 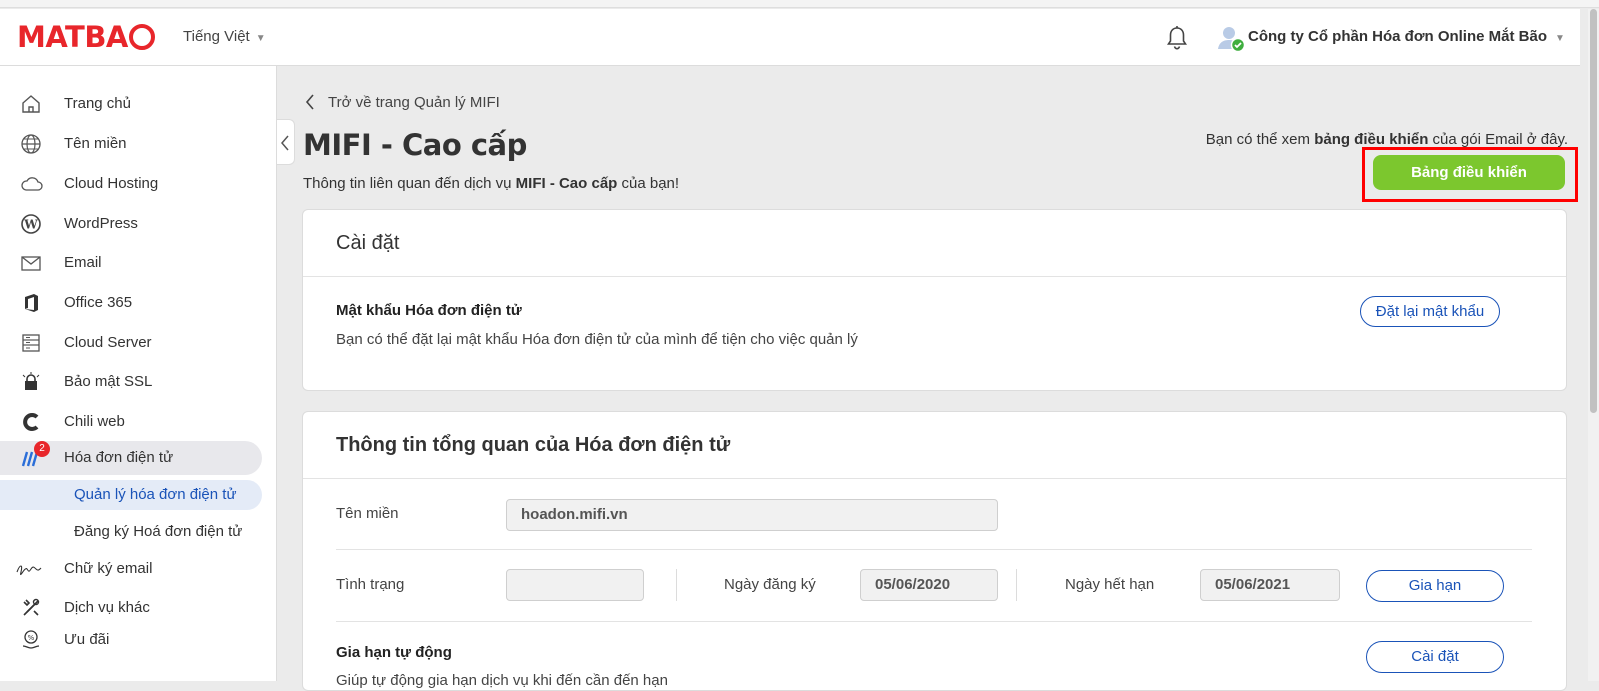 What do you see at coordinates (108, 381) in the screenshot?
I see `sidebar-item-label: Bảo mật SSL` at bounding box center [108, 381].